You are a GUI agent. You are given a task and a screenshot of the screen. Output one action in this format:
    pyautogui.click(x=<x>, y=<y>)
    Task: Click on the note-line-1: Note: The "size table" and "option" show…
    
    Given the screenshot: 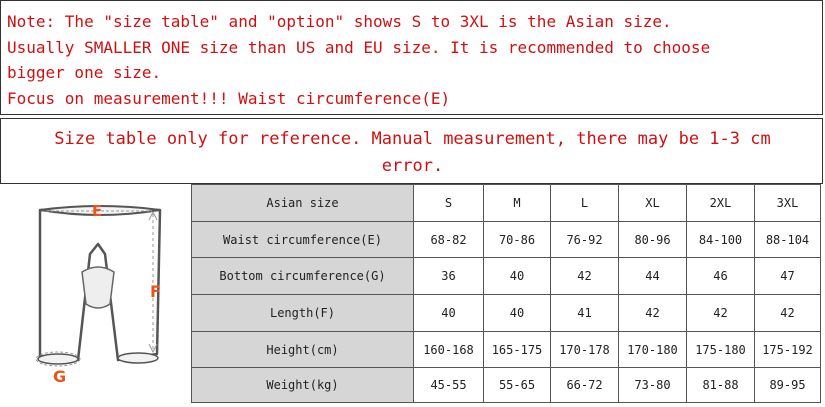 What is the action you would take?
    pyautogui.click(x=339, y=21)
    